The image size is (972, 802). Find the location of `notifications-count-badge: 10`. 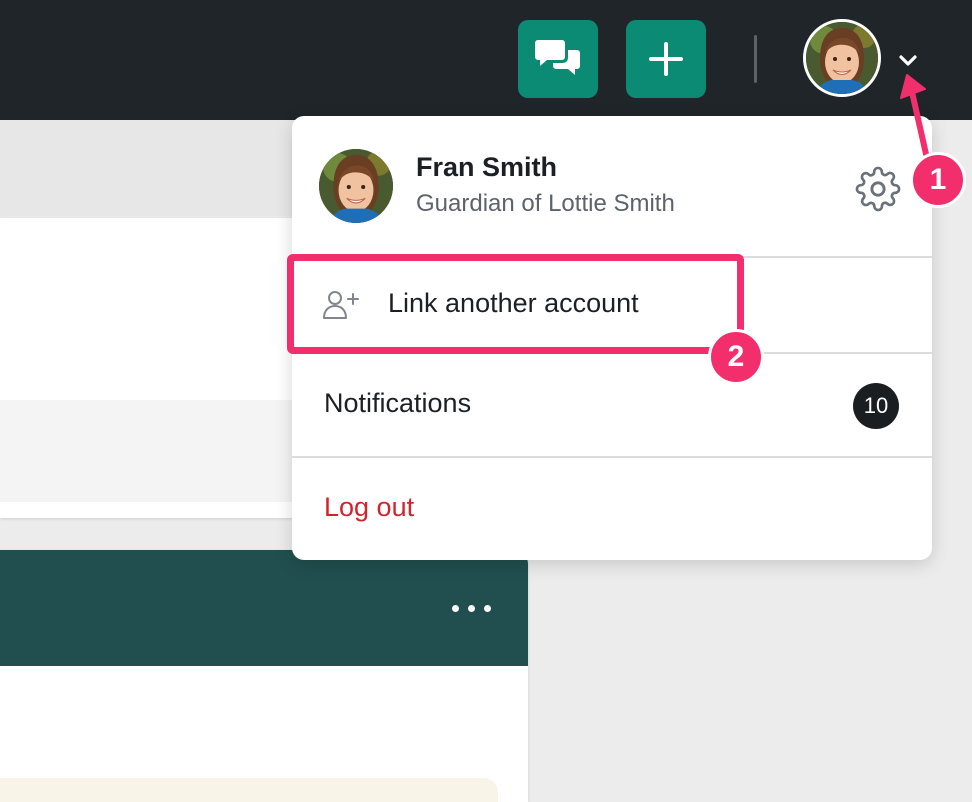

notifications-count-badge: 10 is located at coordinates (876, 406).